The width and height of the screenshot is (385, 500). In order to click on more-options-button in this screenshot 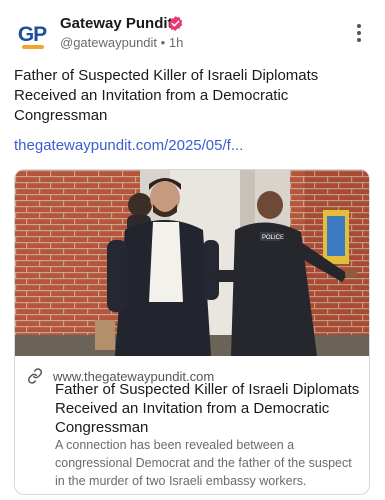, I will do `click(359, 33)`.